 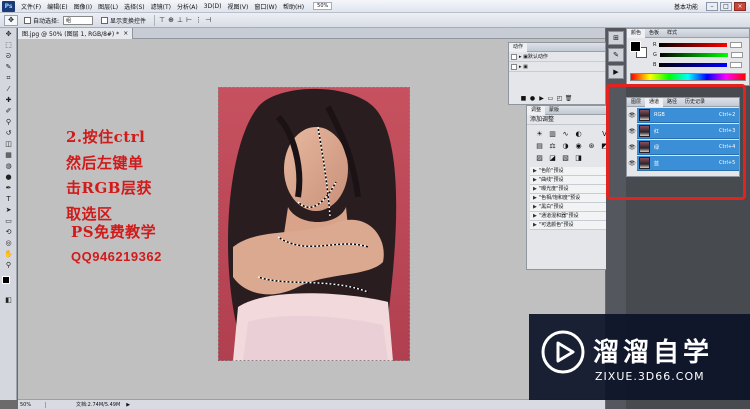 I want to click on tab-adjustments: 调整, so click(x=536, y=110).